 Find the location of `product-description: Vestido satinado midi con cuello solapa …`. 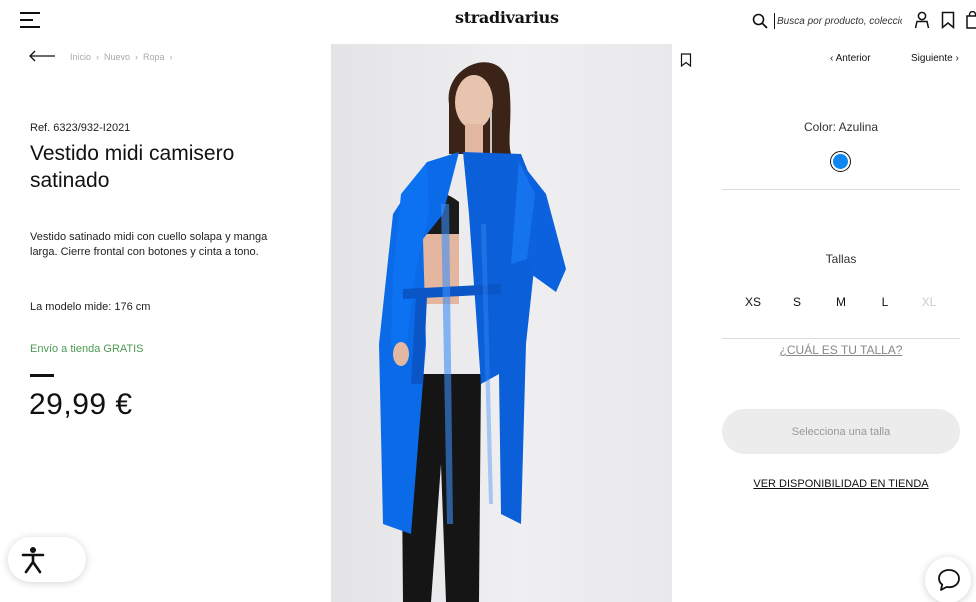

product-description: Vestido satinado midi con cuello solapa … is located at coordinates (149, 244).